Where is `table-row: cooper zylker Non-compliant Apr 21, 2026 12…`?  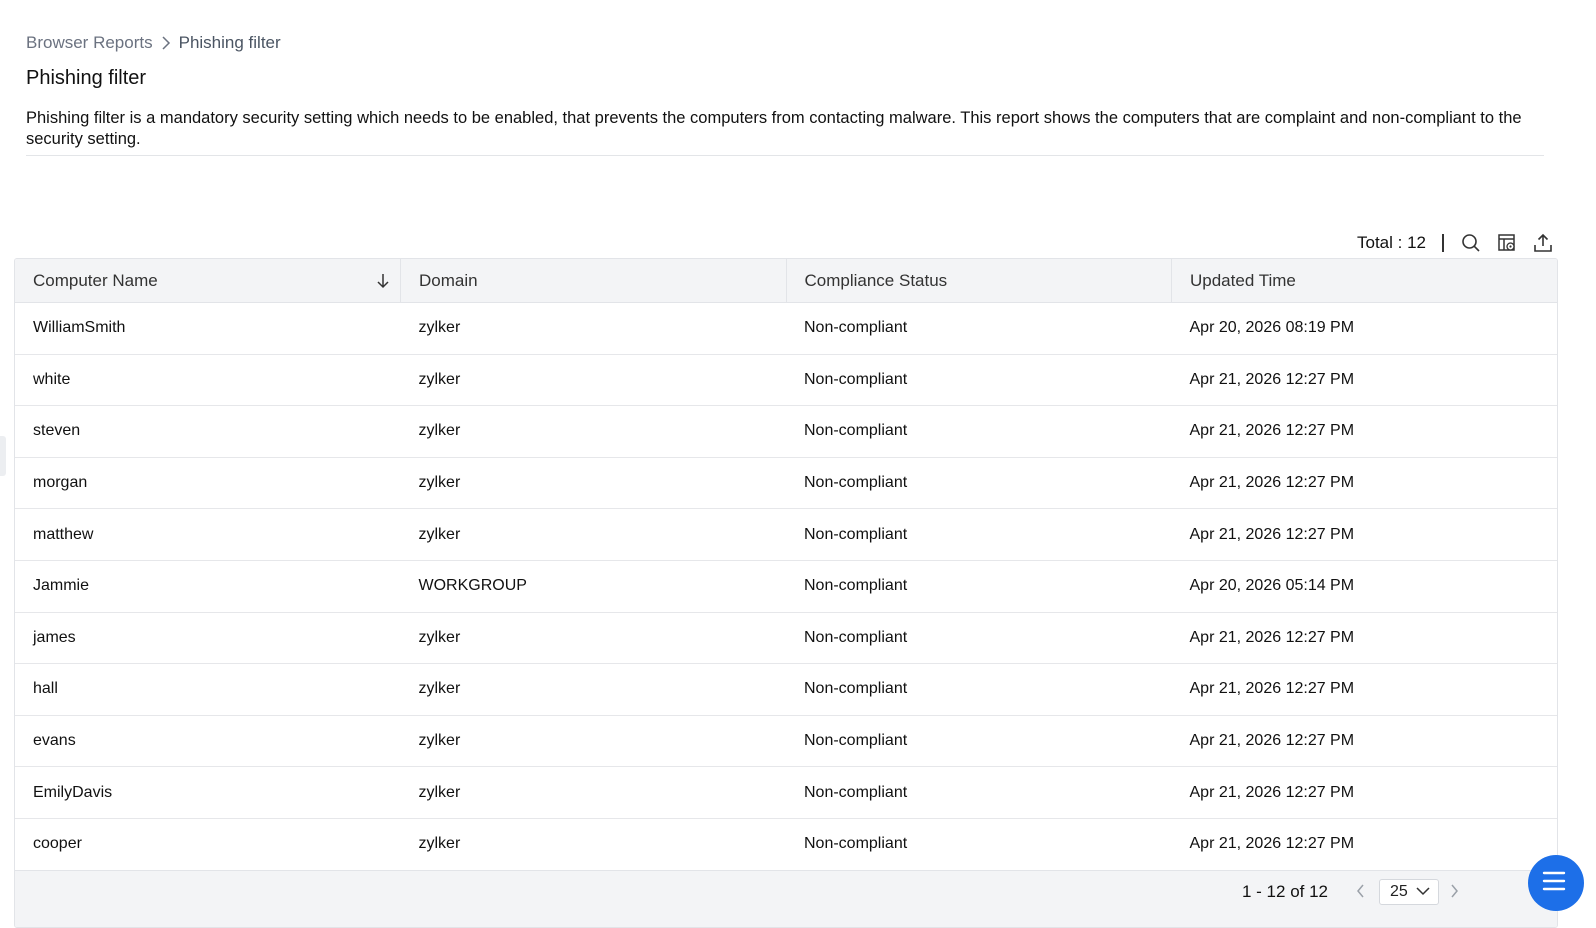
table-row: cooper zylker Non-compliant Apr 21, 2026 12… is located at coordinates (786, 844).